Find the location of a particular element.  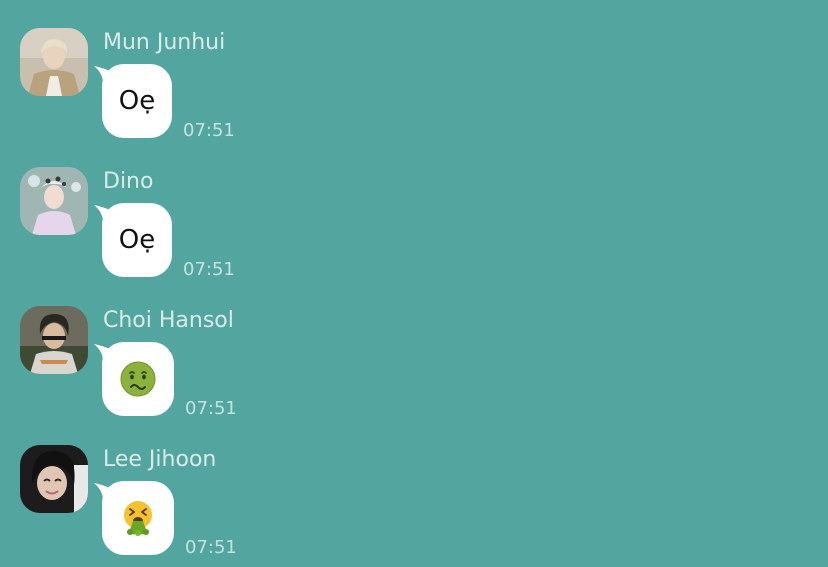

face-vomiting-icon is located at coordinates (138, 518).